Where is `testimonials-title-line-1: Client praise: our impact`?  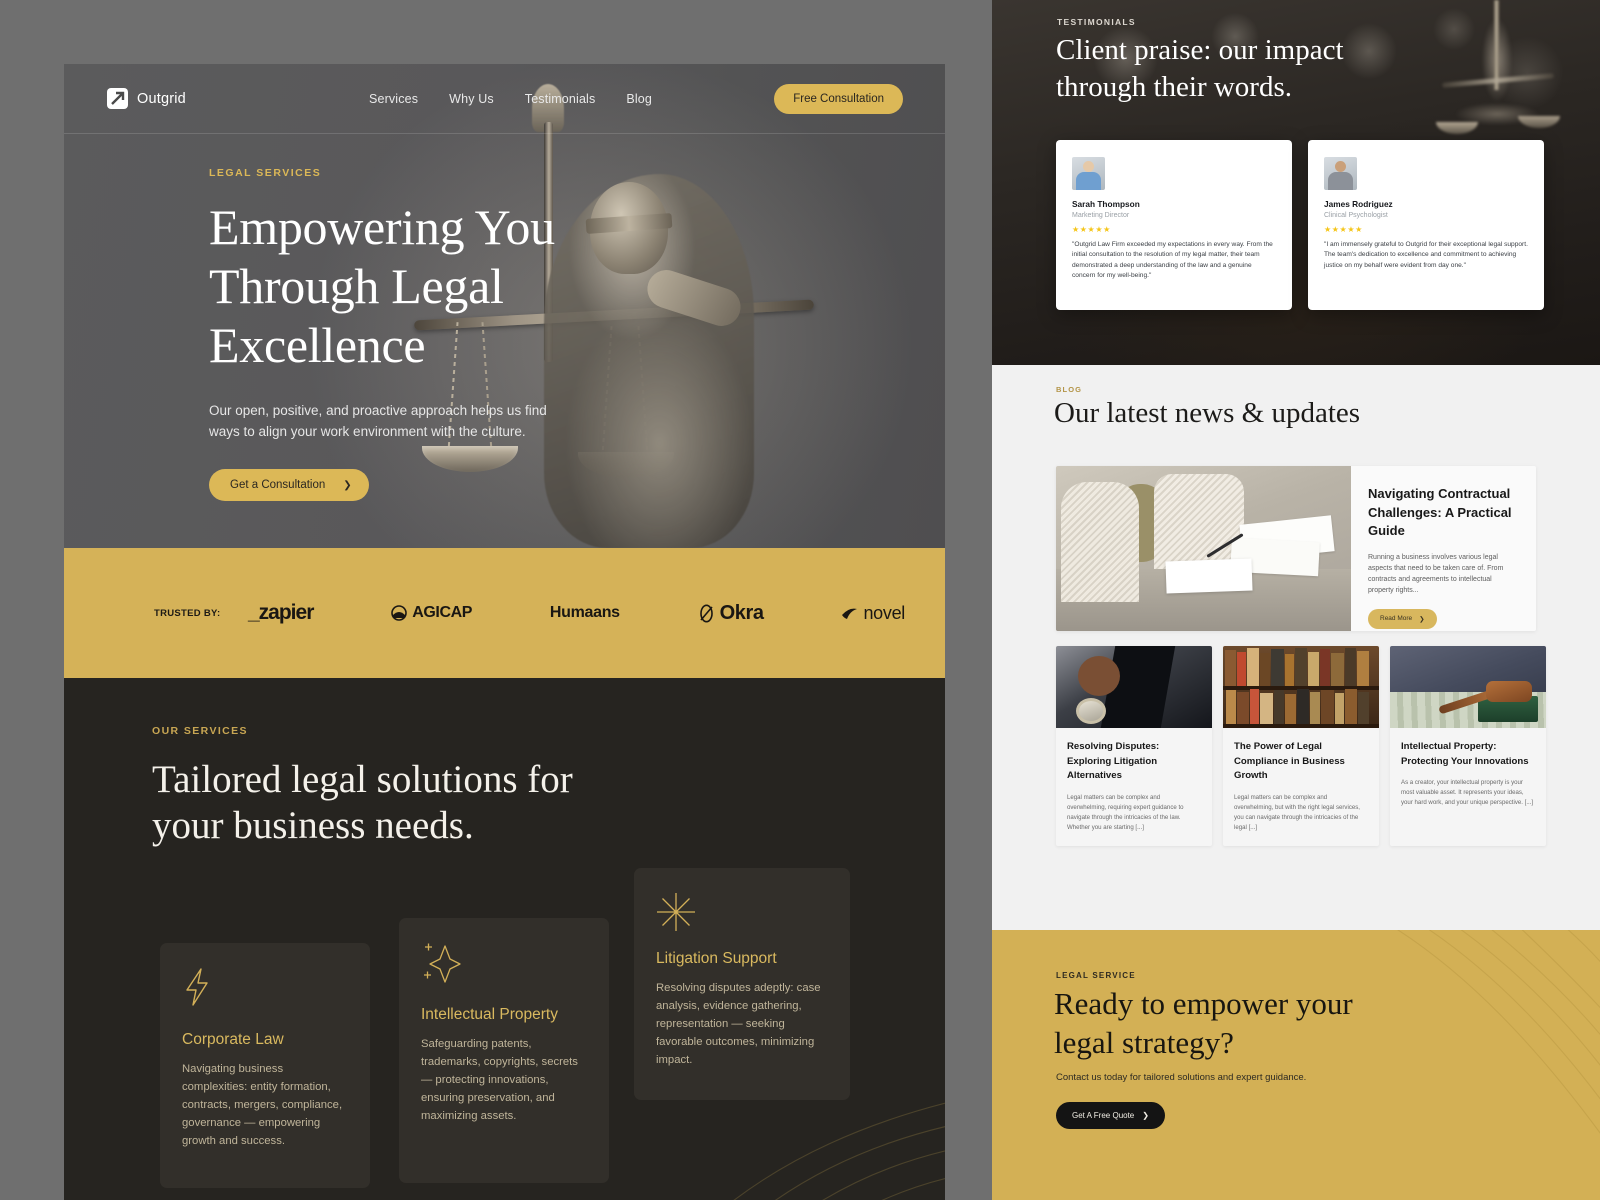
testimonials-title-line-1: Client praise: our impact is located at coordinates (1200, 50).